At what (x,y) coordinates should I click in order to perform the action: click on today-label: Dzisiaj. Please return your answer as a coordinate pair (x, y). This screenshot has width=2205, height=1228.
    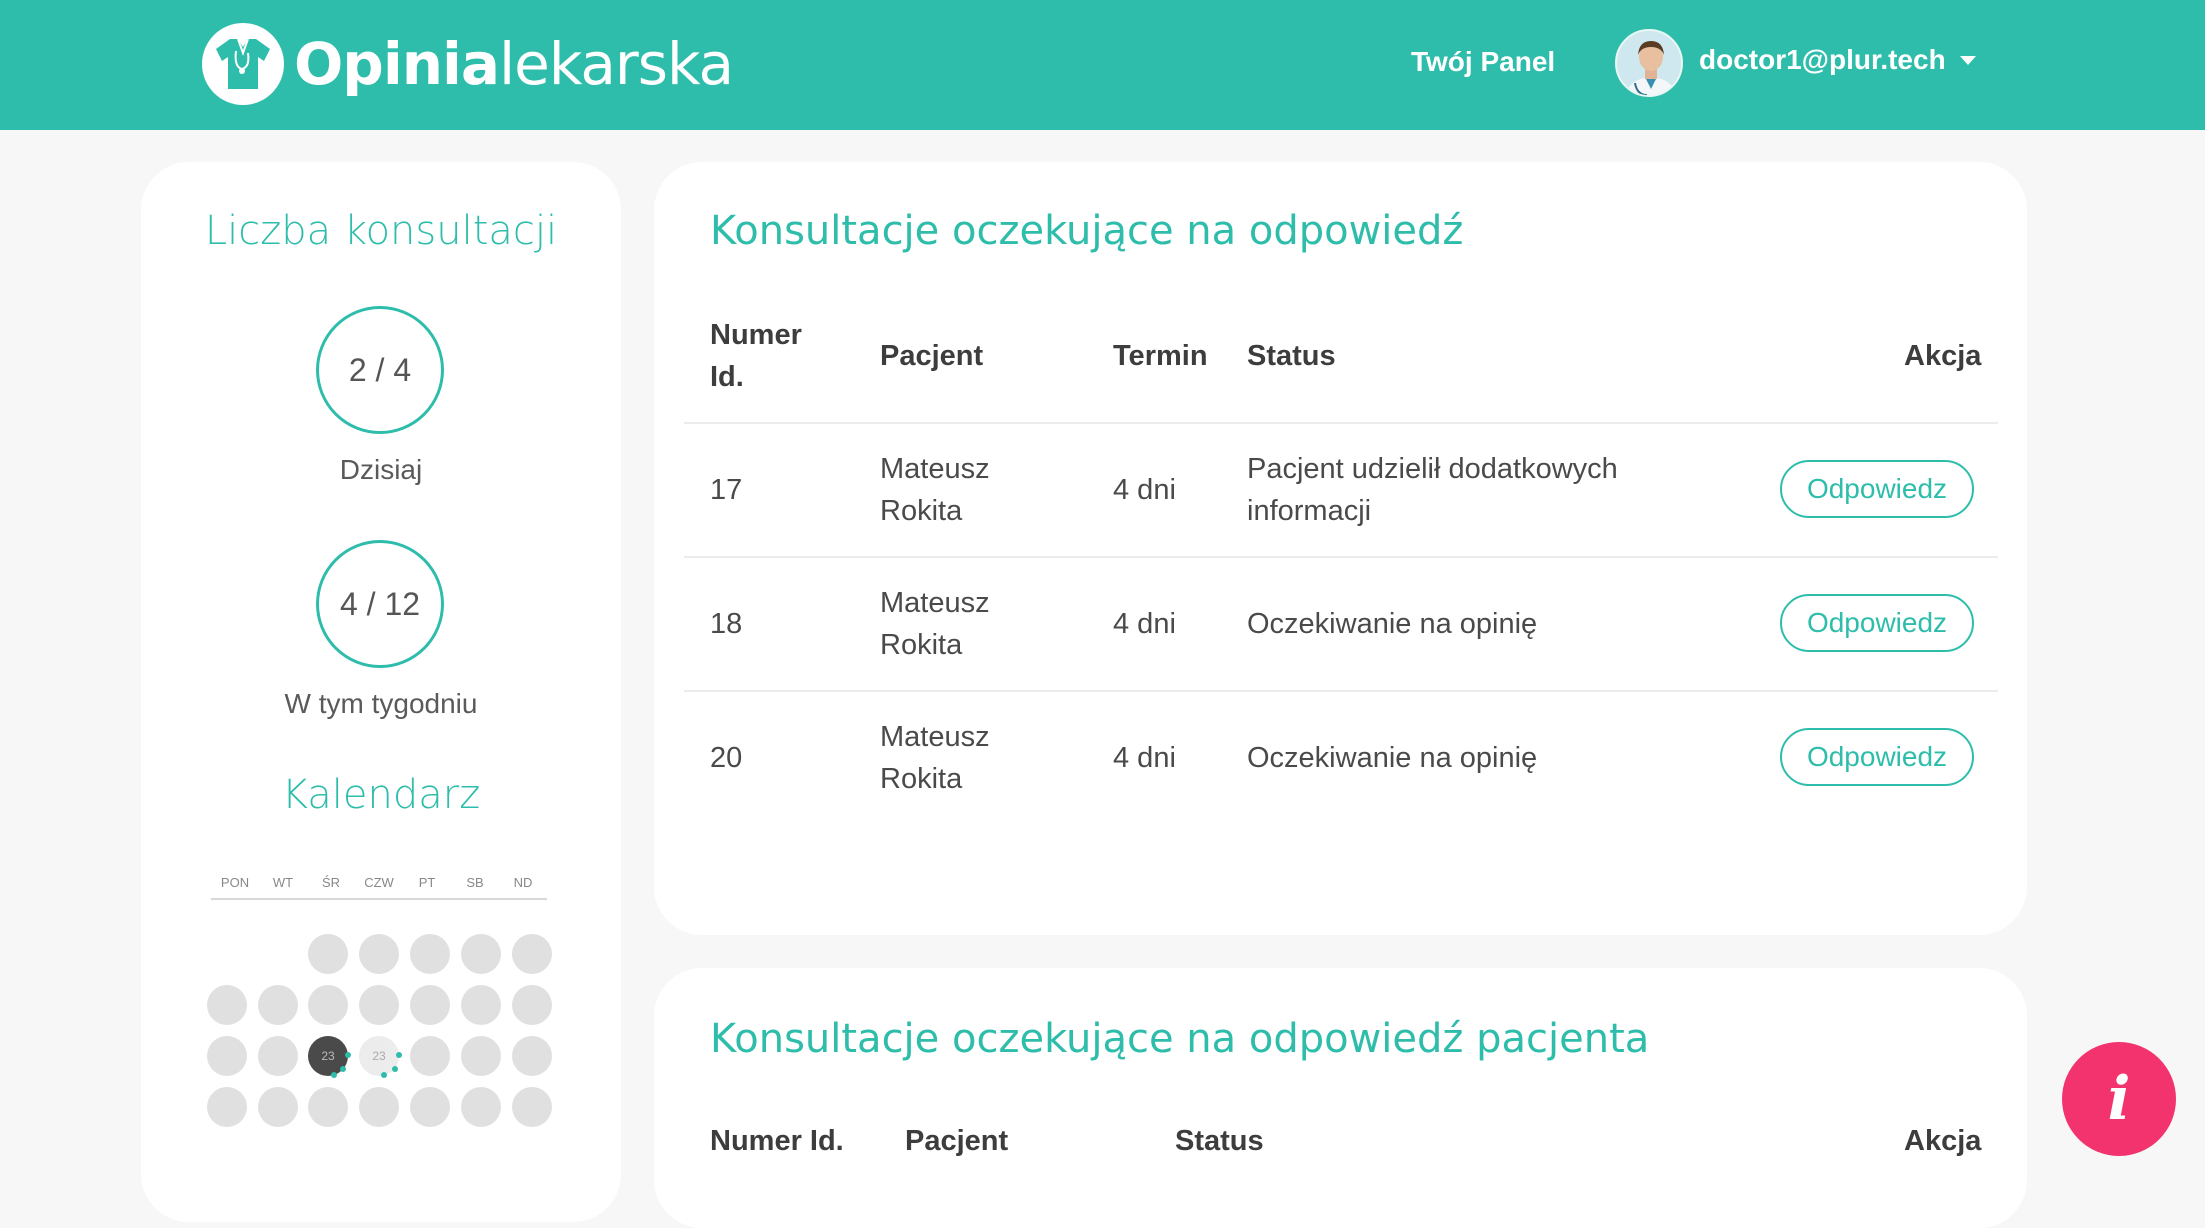
    Looking at the image, I should click on (381, 469).